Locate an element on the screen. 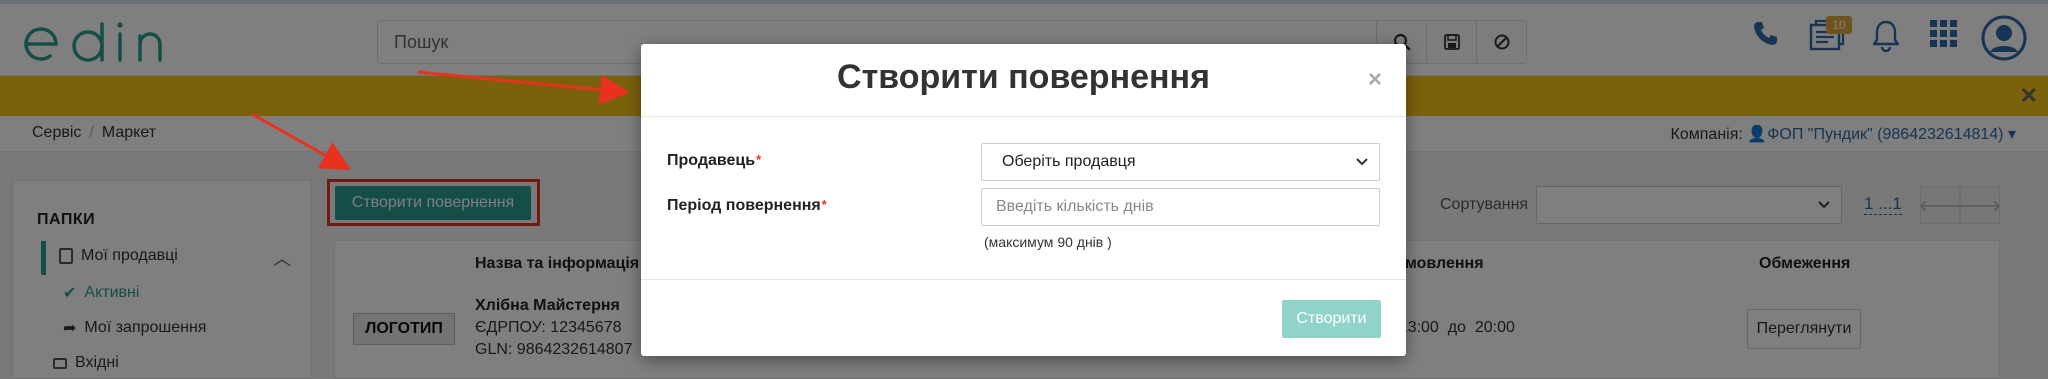  seller-field-label: Продавець* is located at coordinates (714, 161).